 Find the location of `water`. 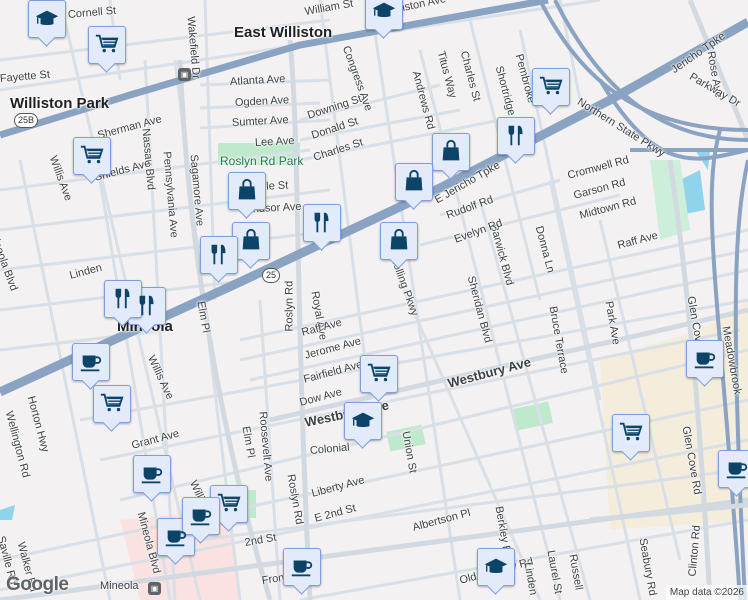

water is located at coordinates (7, 512).